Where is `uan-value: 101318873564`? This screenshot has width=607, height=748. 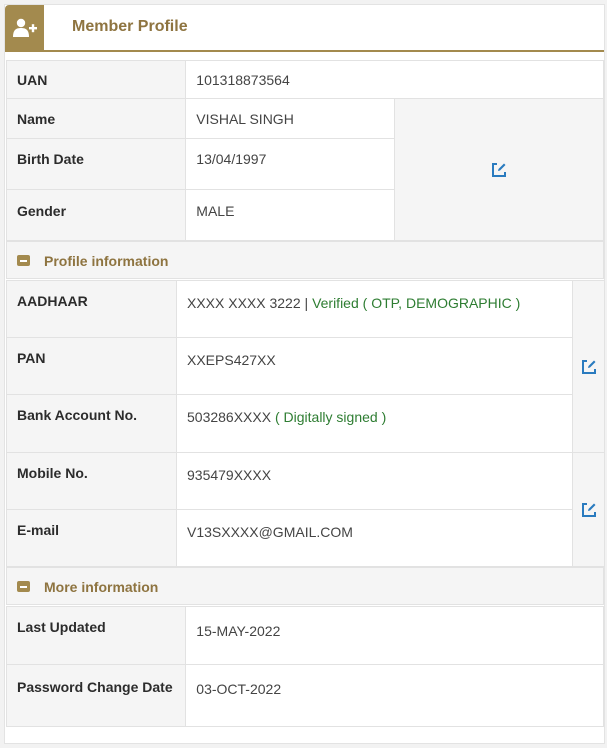 uan-value: 101318873564 is located at coordinates (394, 79).